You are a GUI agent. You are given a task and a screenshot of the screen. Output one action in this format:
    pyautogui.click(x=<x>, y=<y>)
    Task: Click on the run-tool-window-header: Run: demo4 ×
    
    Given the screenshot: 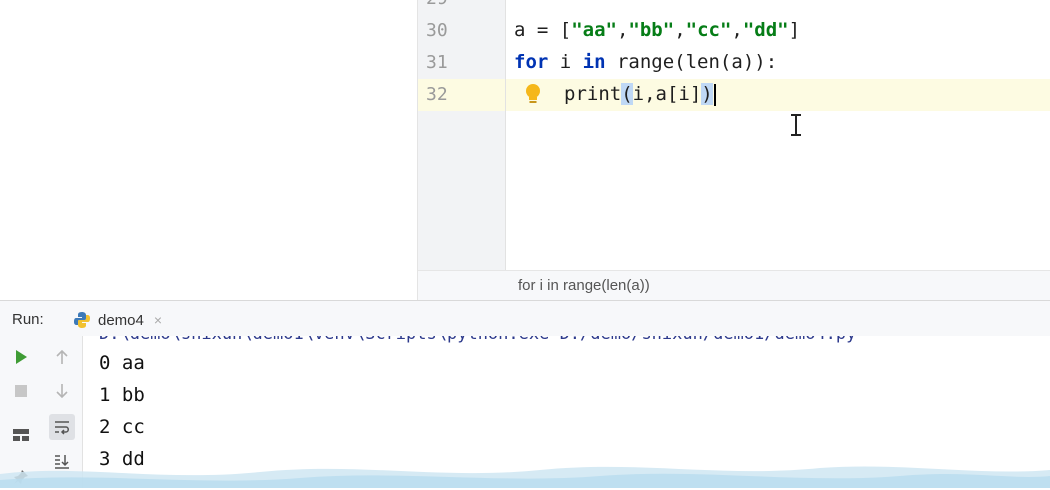 What is the action you would take?
    pyautogui.click(x=525, y=318)
    